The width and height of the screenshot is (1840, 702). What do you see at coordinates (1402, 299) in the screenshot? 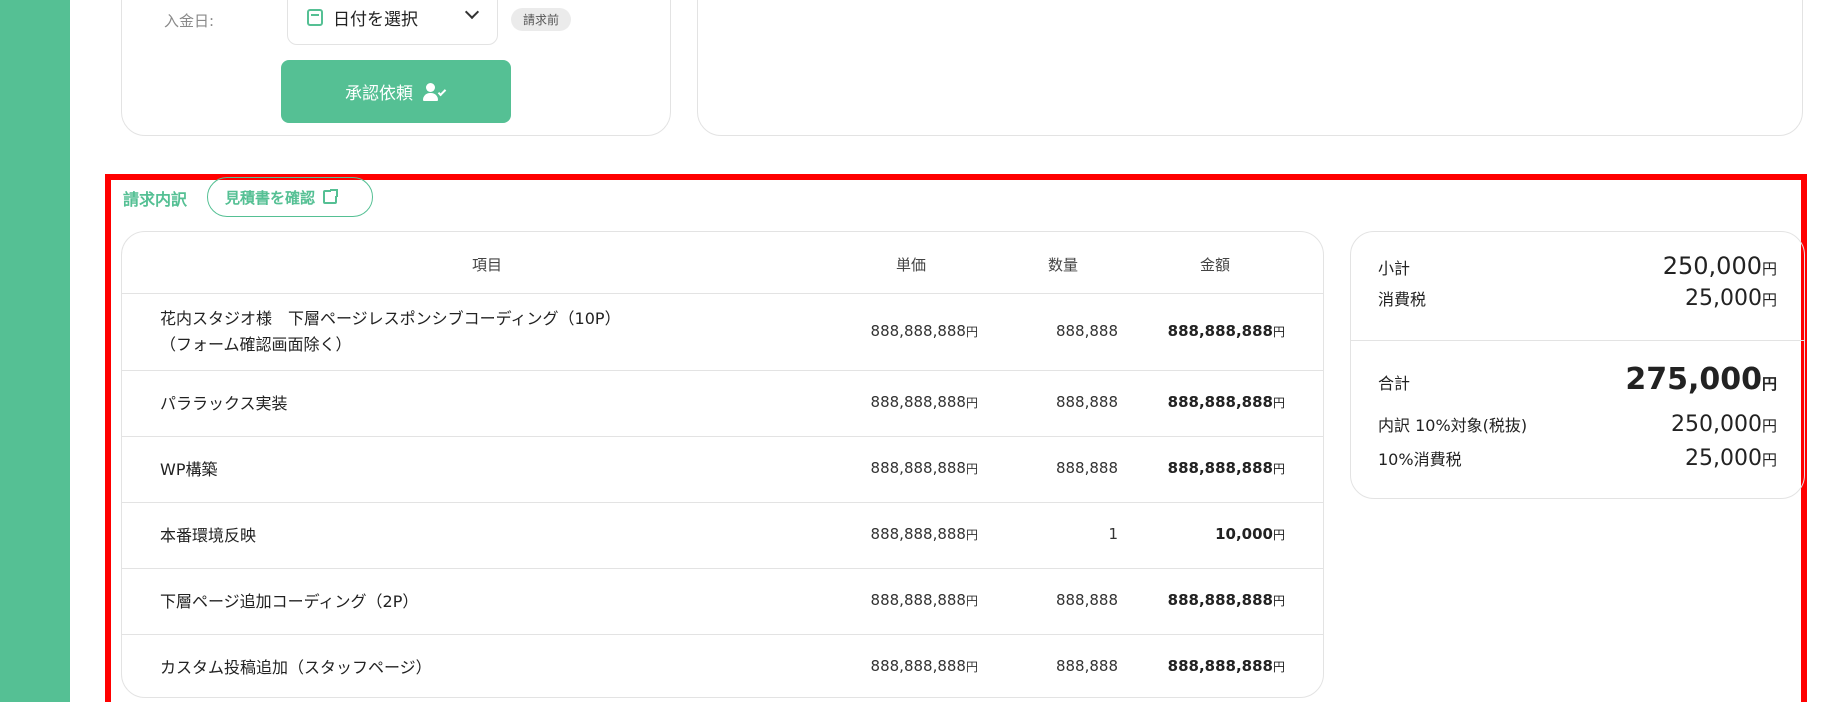
I see `tax-label: 消費税` at bounding box center [1402, 299].